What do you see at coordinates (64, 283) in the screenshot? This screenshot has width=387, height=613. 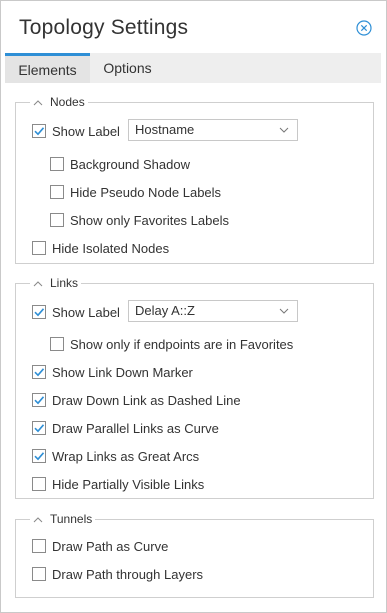 I see `links-legend-label: Links` at bounding box center [64, 283].